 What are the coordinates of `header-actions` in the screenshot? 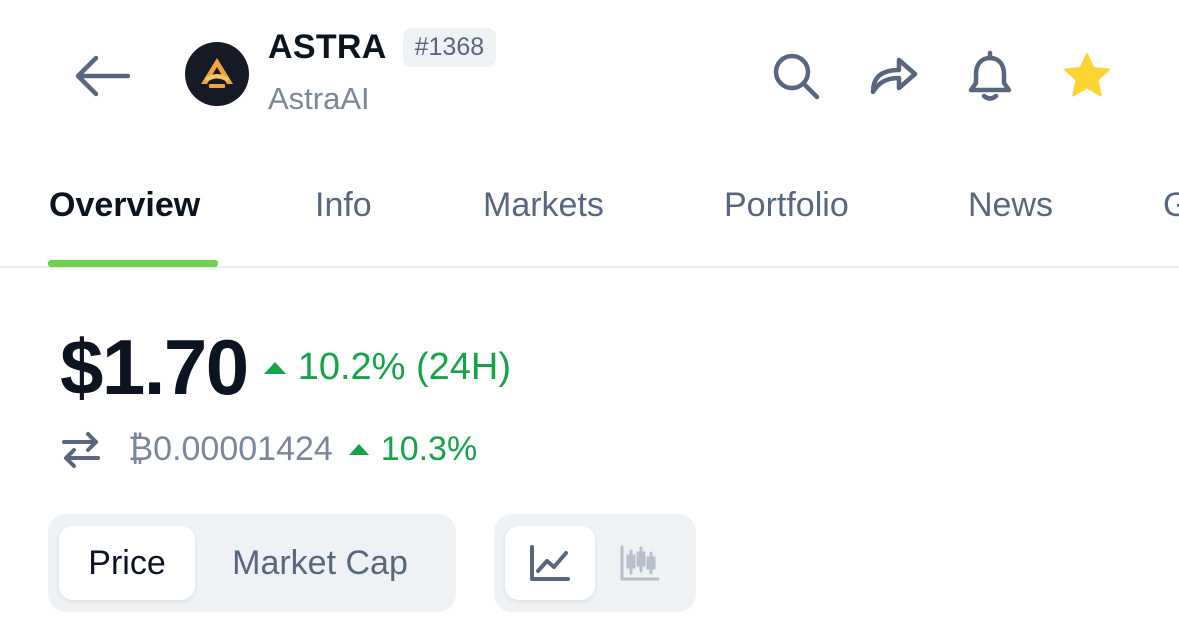 It's located at (941, 76).